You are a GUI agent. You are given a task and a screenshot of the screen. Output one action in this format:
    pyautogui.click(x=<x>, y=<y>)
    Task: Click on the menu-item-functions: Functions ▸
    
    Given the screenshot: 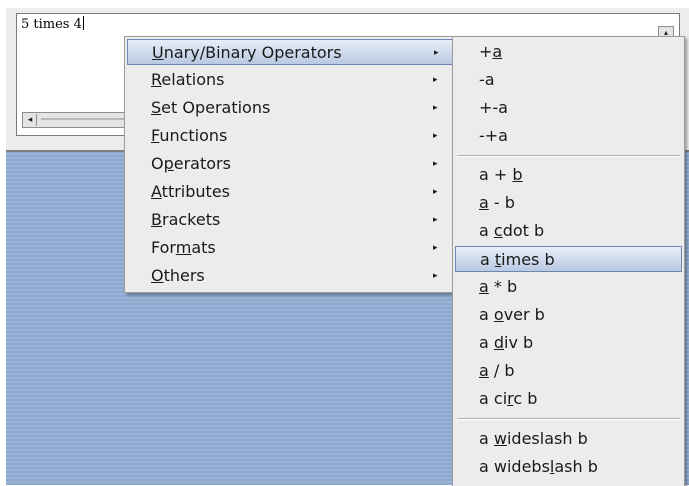 What is the action you would take?
    pyautogui.click(x=290, y=136)
    